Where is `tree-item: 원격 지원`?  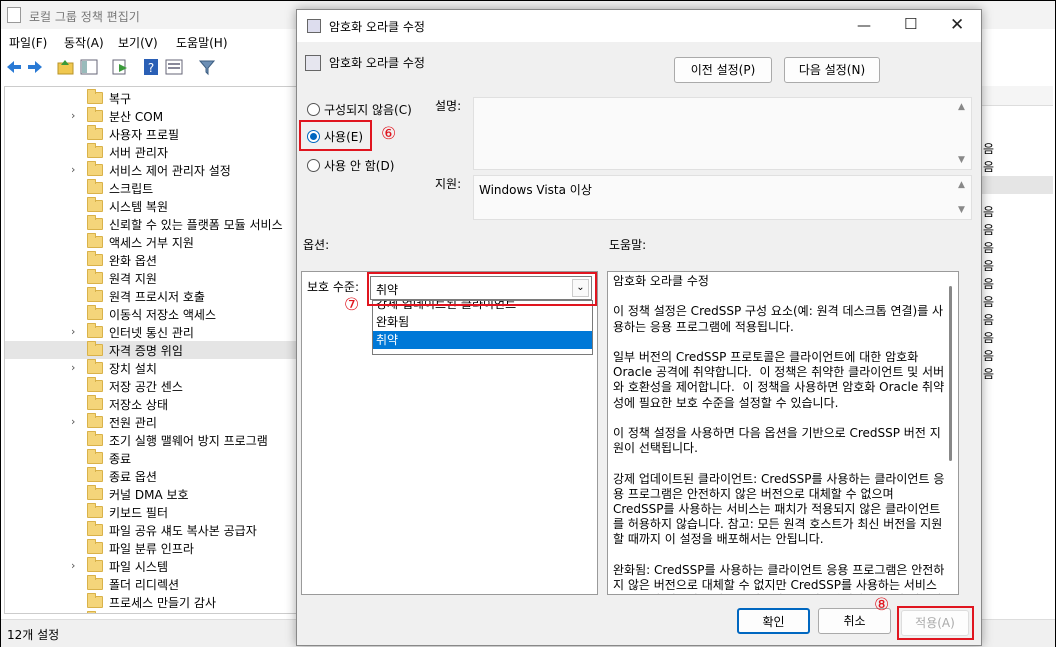
tree-item: 원격 지원 is located at coordinates (151, 278).